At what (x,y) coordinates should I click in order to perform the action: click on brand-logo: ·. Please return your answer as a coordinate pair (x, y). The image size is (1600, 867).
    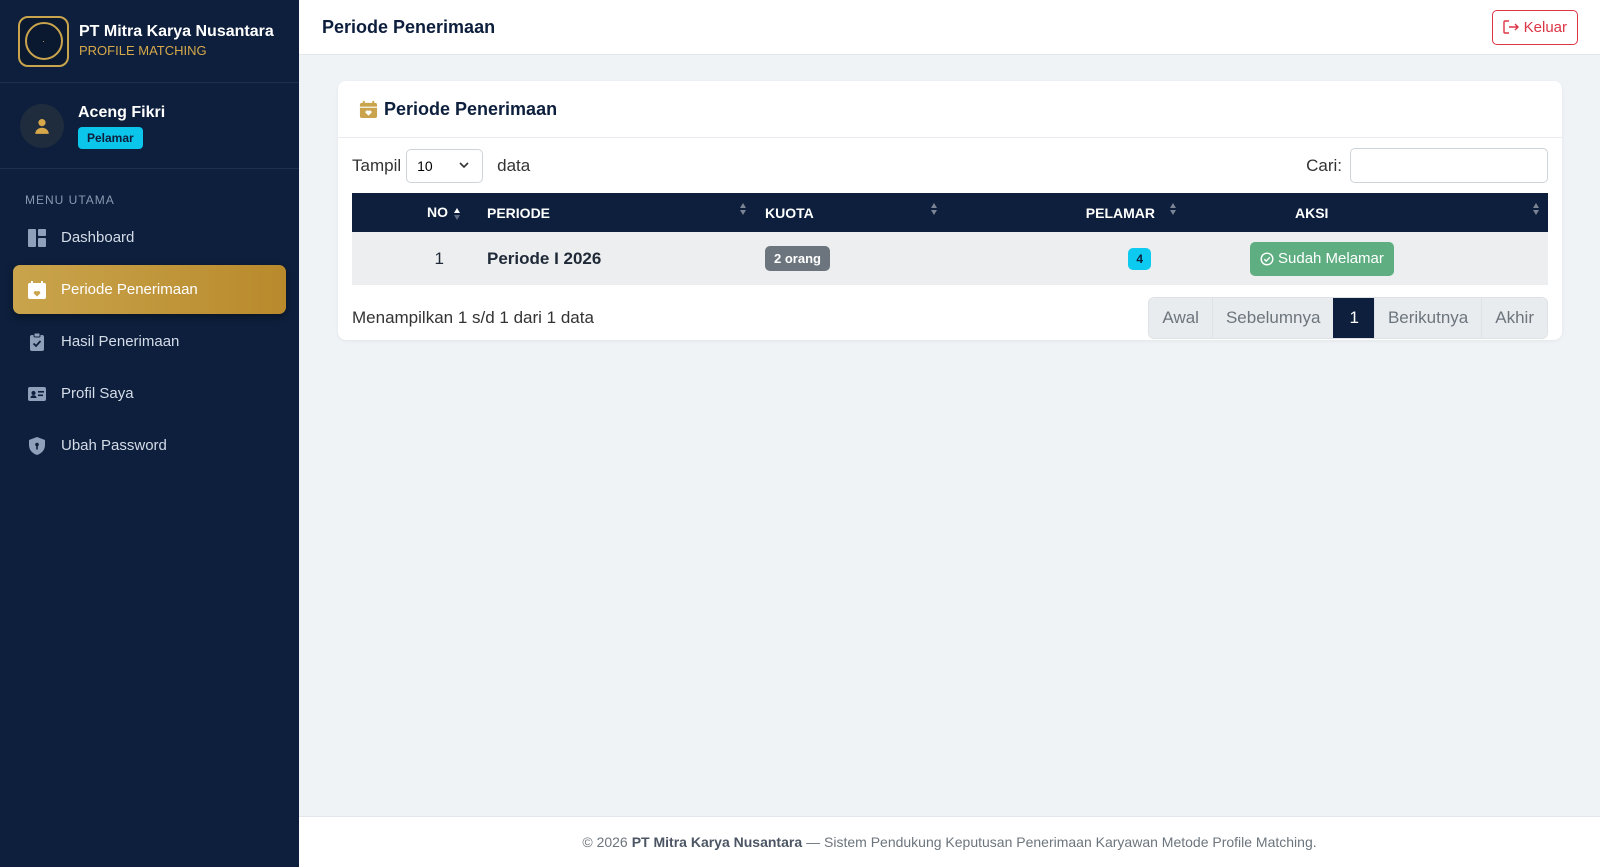
    Looking at the image, I should click on (43, 41).